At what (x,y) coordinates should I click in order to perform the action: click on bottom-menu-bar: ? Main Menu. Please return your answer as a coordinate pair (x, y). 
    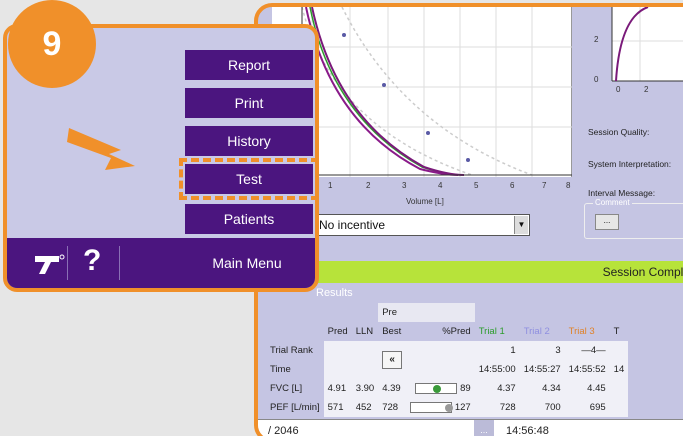
    Looking at the image, I should click on (161, 263).